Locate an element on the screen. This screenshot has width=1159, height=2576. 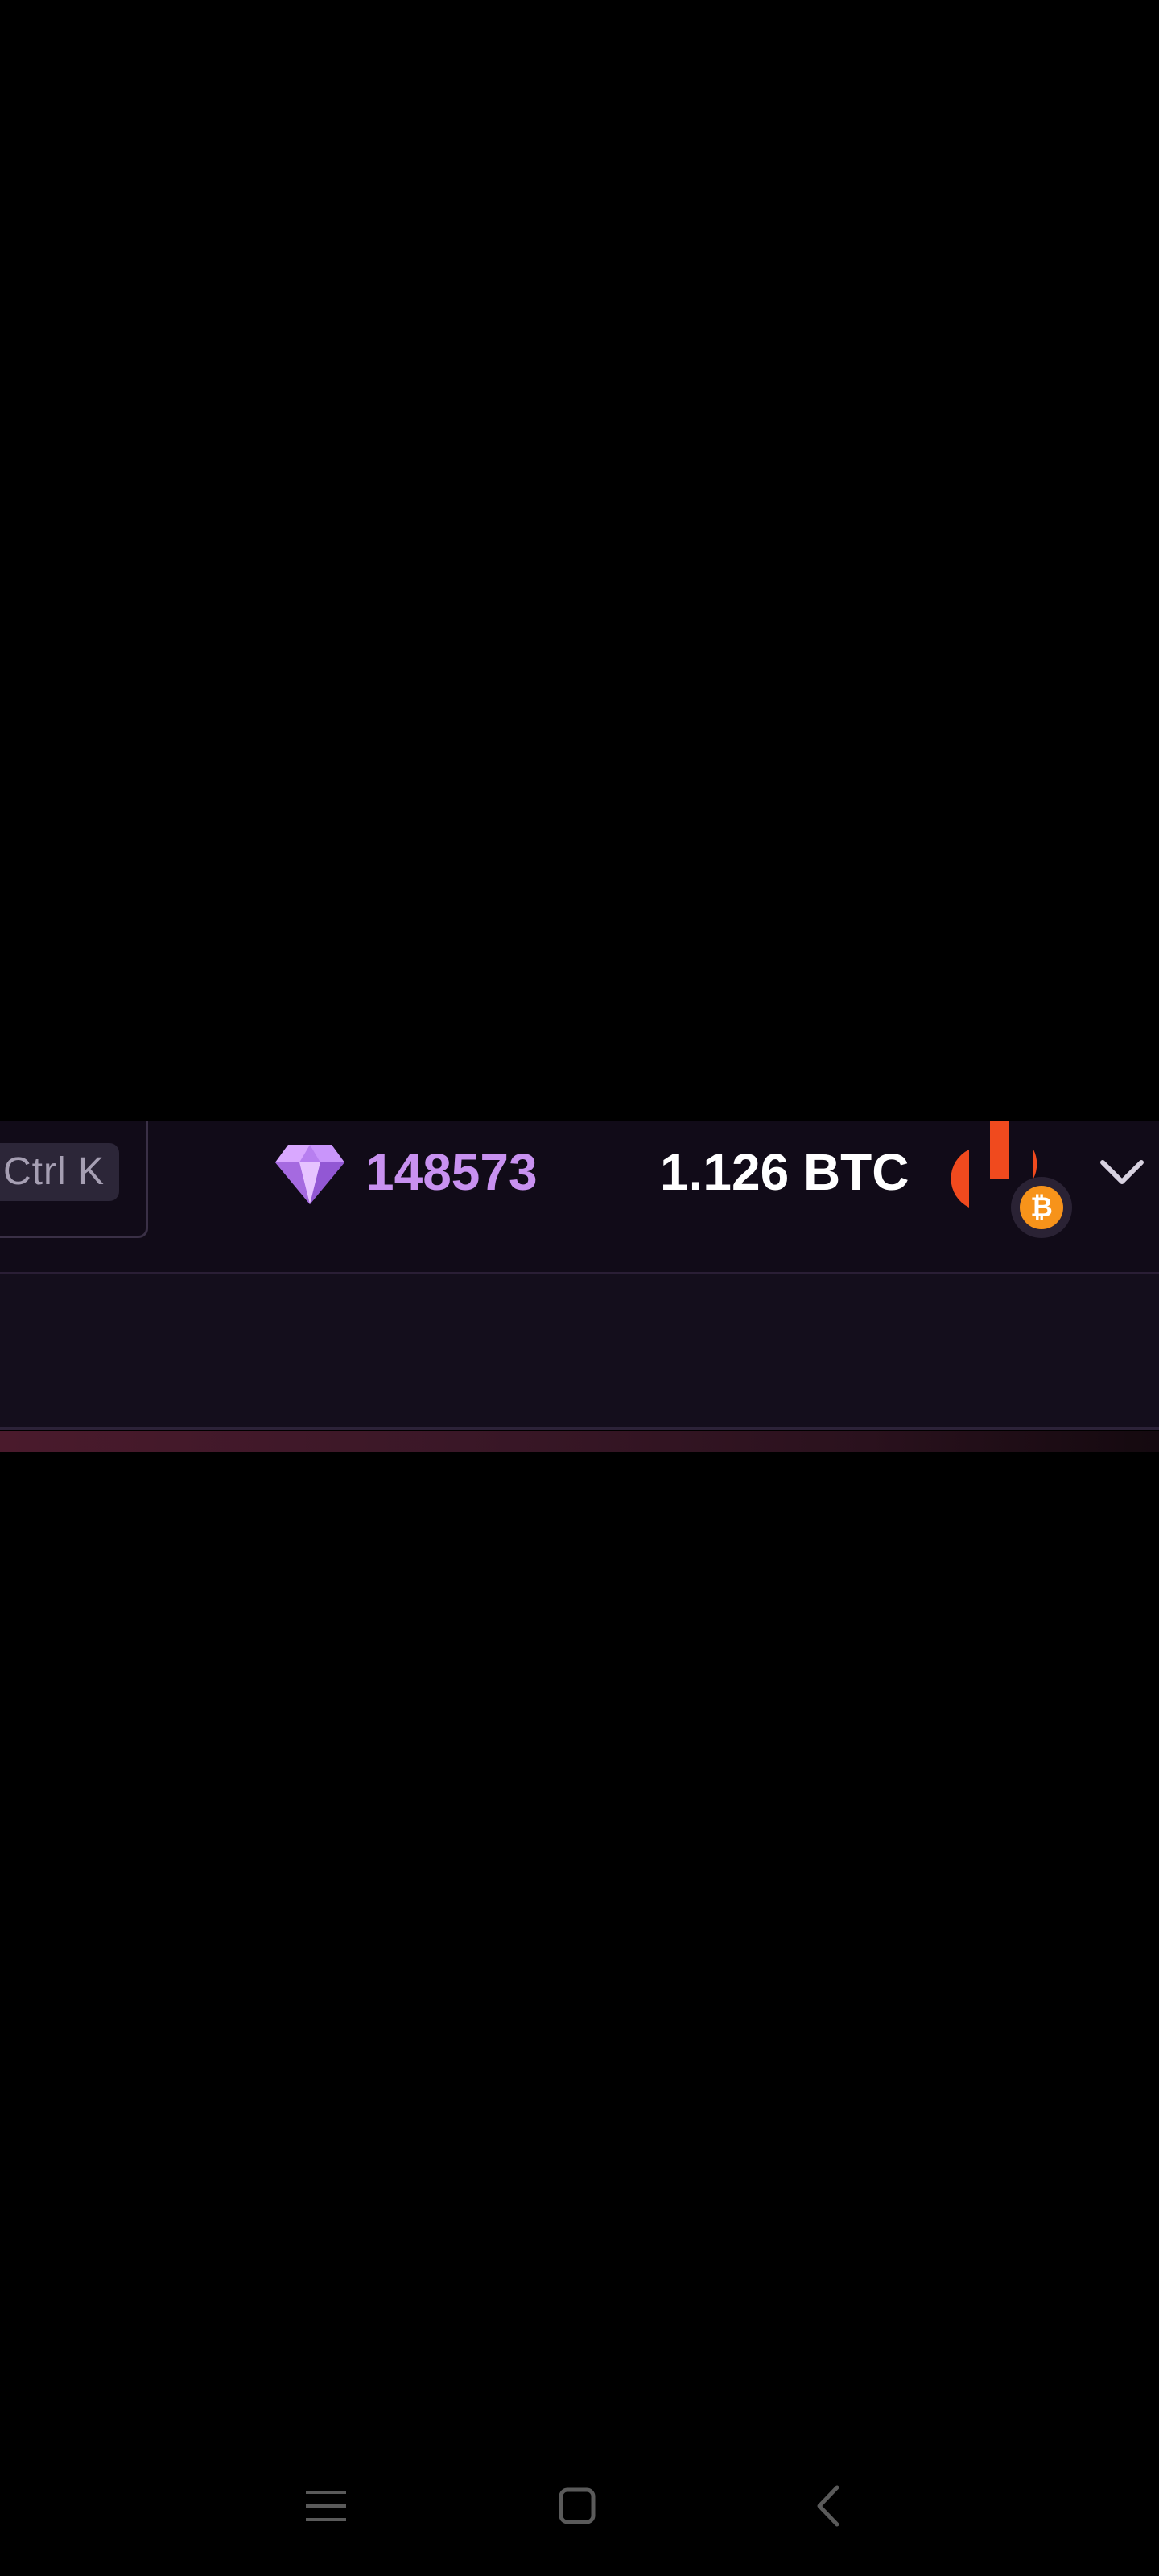
recent-apps-icon is located at coordinates (326, 2506).